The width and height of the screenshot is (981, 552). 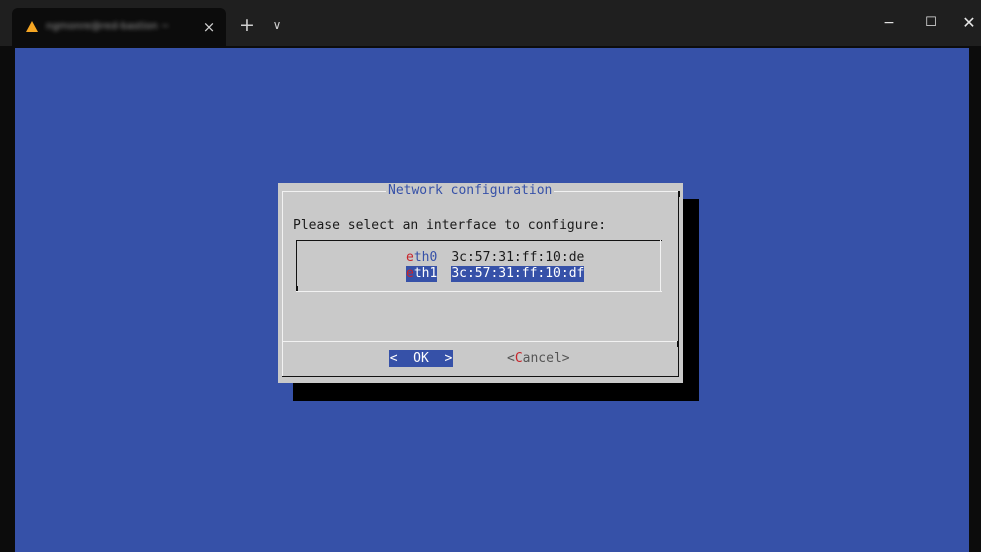 I want to click on dialog-frame-left, so click(x=282, y=284).